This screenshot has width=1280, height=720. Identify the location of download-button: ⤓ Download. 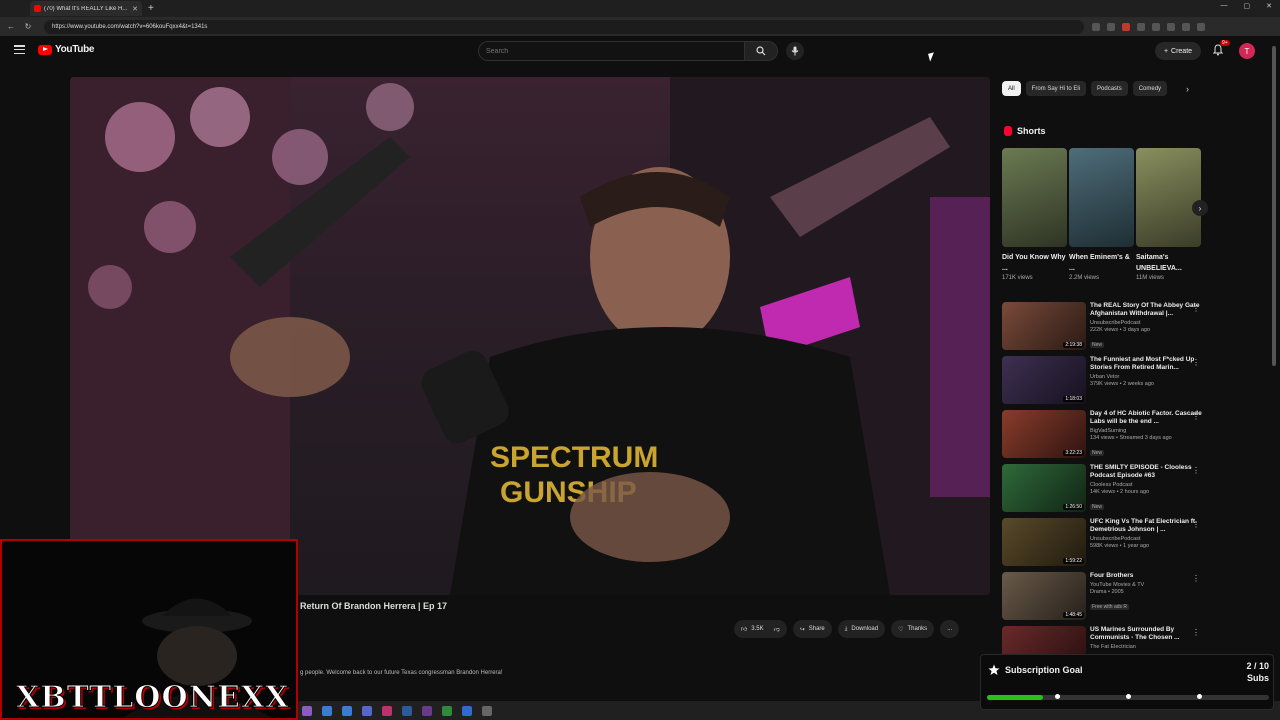
(861, 629).